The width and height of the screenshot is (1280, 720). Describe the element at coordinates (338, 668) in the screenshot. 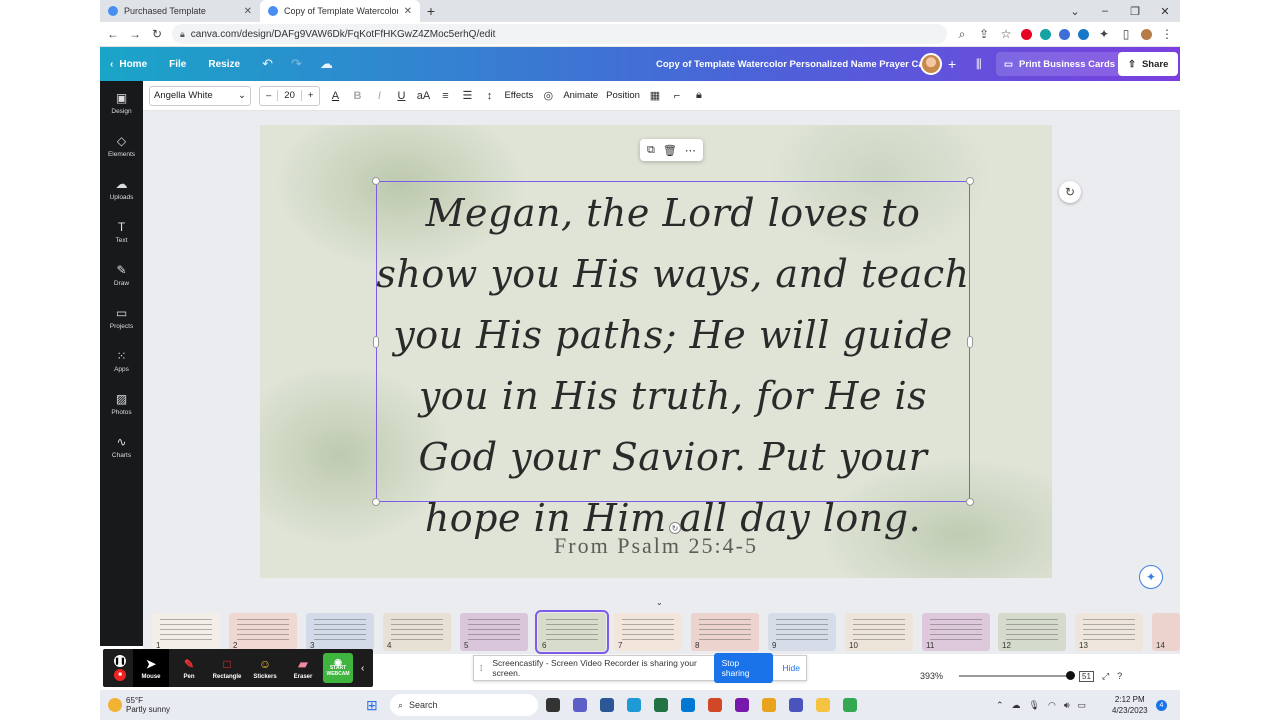

I see `start-webcam-button: ◉ START WEBCAM` at that location.